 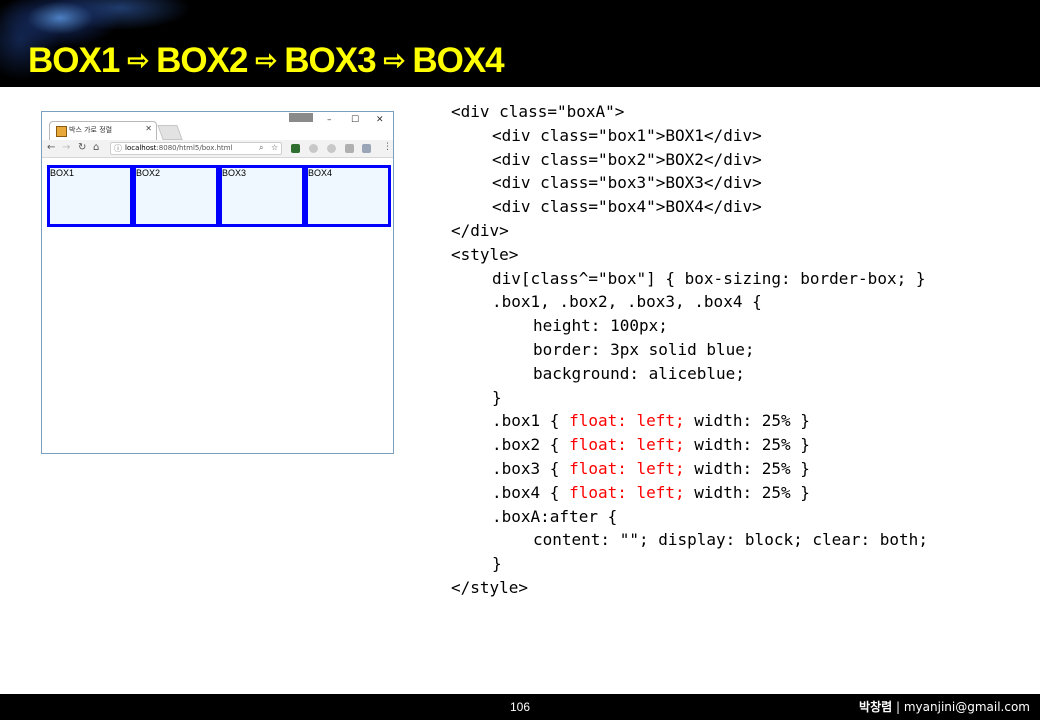 I want to click on reload-icon: ↻, so click(x=82, y=147).